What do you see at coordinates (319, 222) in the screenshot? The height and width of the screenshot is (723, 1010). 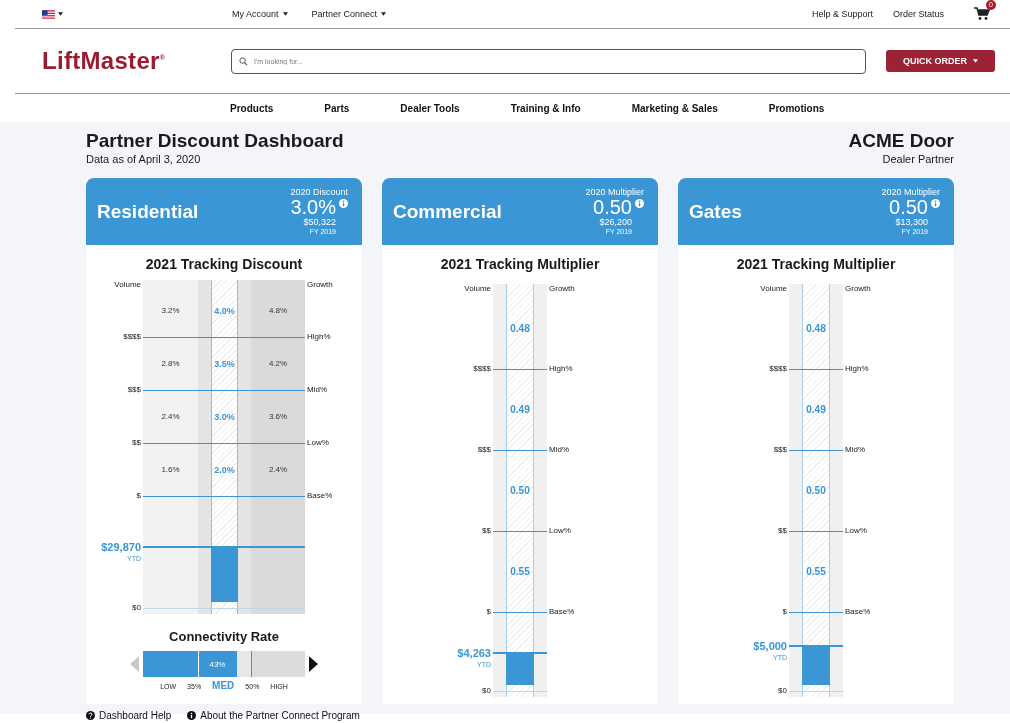 I see `sales-amount: $50,322` at bounding box center [319, 222].